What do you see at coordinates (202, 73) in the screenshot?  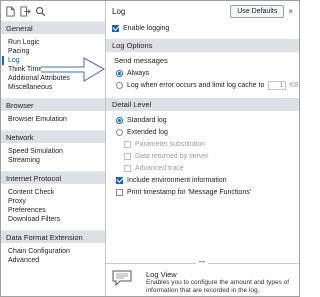 I see `always-row: Always` at bounding box center [202, 73].